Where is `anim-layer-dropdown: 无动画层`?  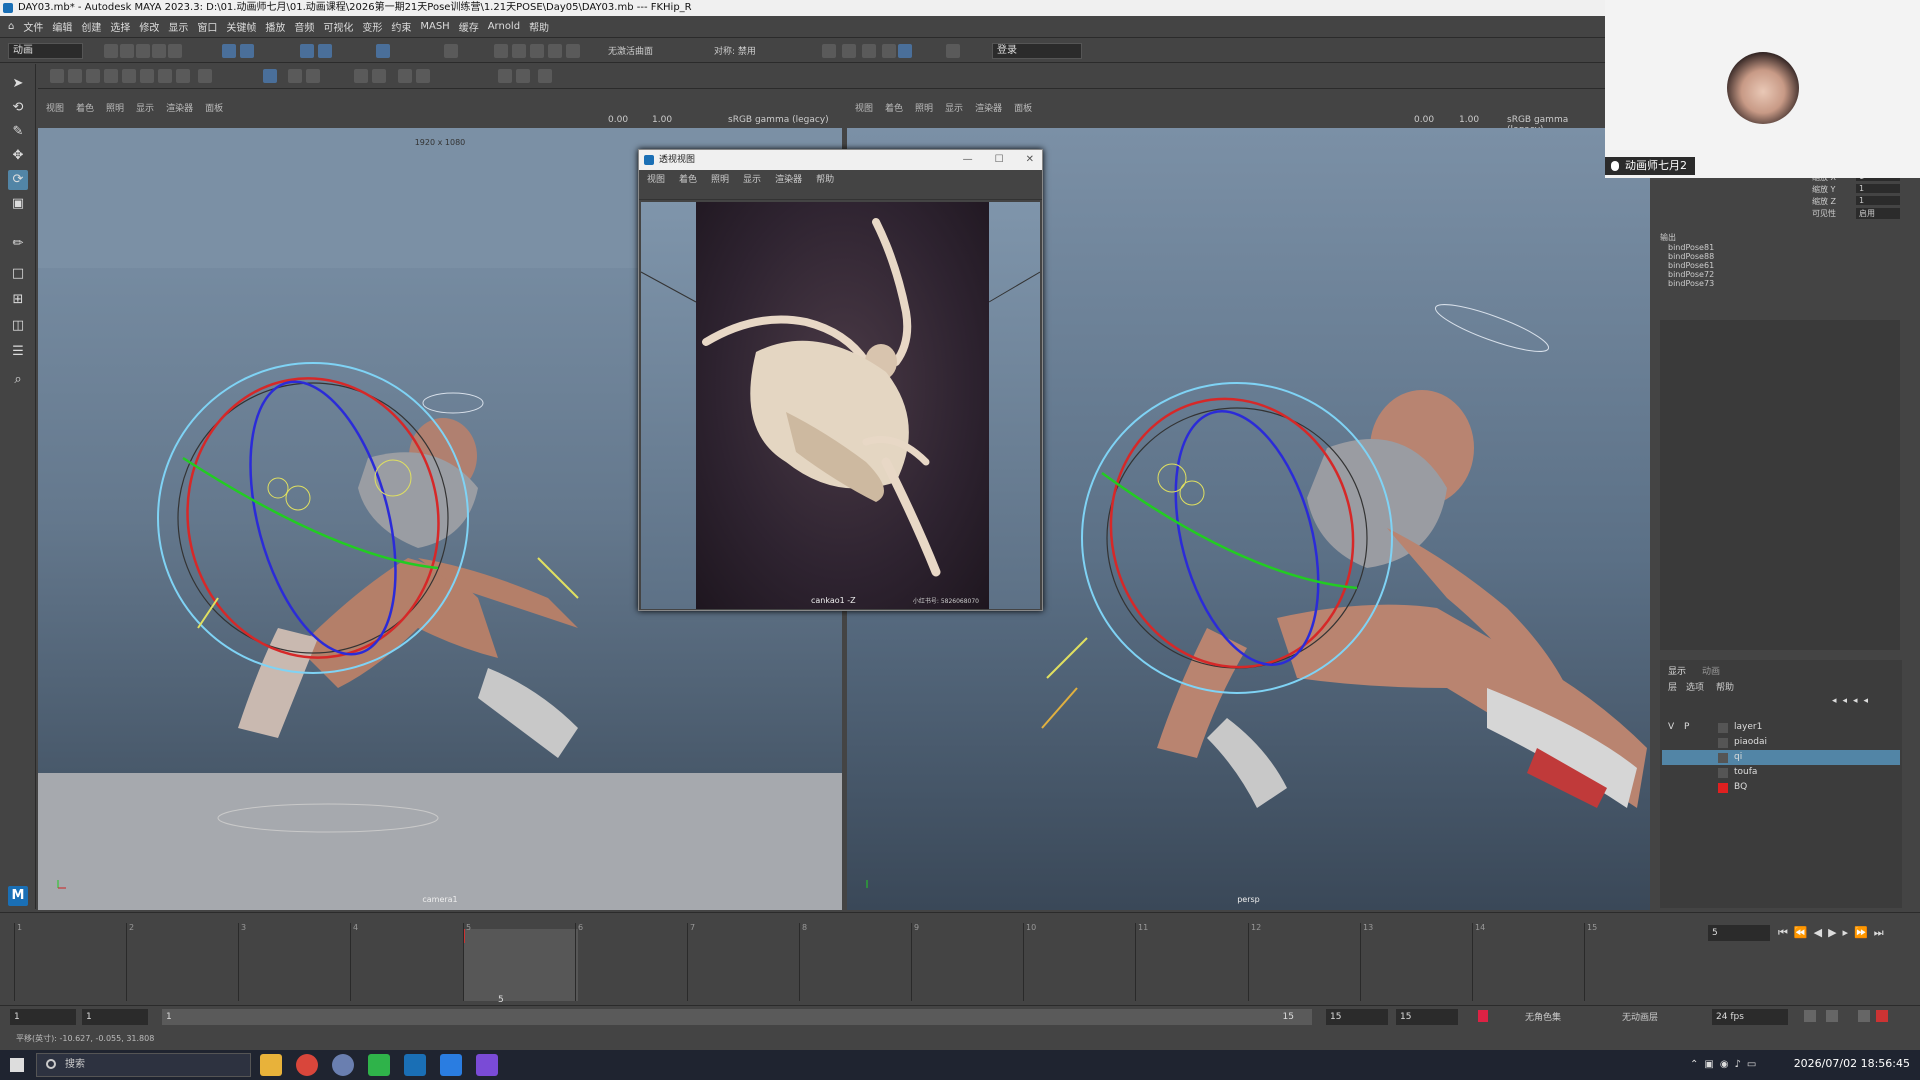 anim-layer-dropdown: 无动画层 is located at coordinates (1640, 1016).